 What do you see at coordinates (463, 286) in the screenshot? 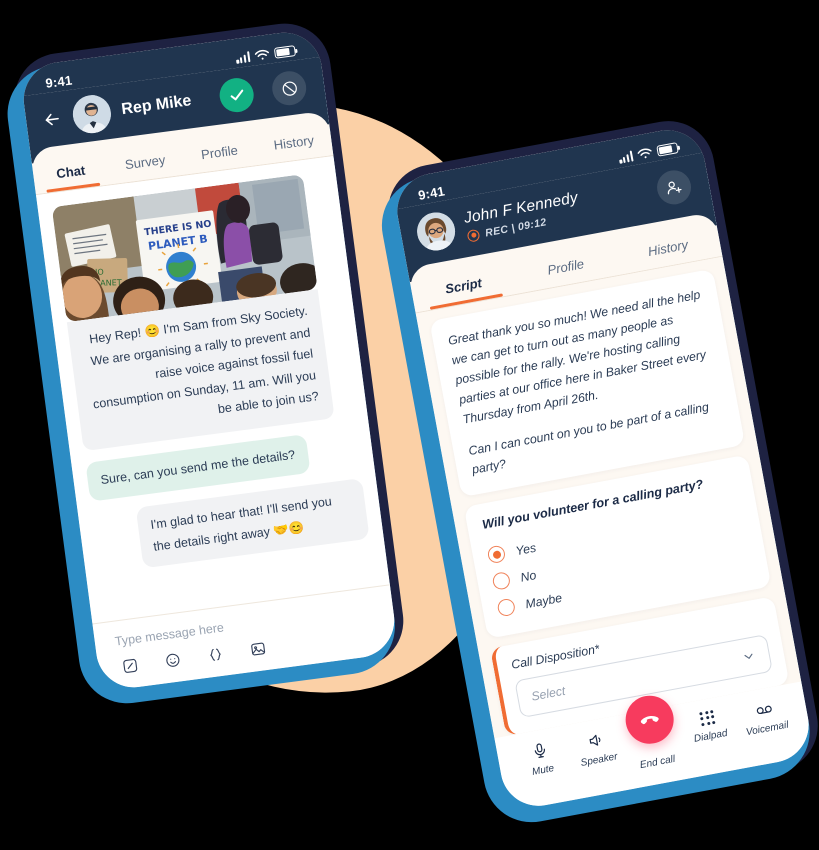
I see `tab-script-label: Script` at bounding box center [463, 286].